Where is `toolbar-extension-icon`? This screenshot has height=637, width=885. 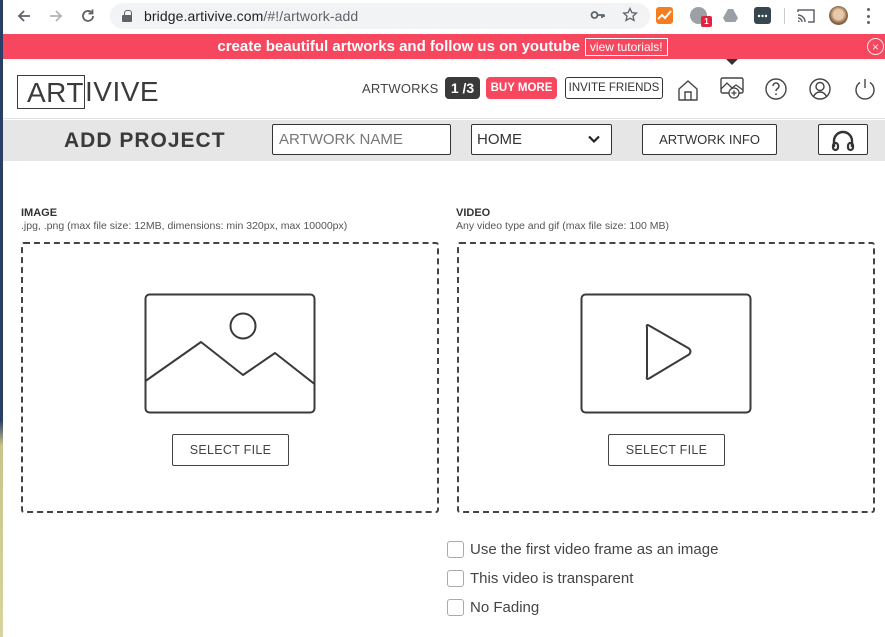 toolbar-extension-icon is located at coordinates (762, 15).